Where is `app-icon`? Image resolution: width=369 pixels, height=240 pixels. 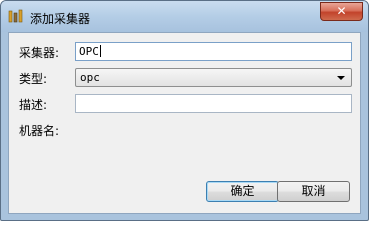
app-icon is located at coordinates (15, 16).